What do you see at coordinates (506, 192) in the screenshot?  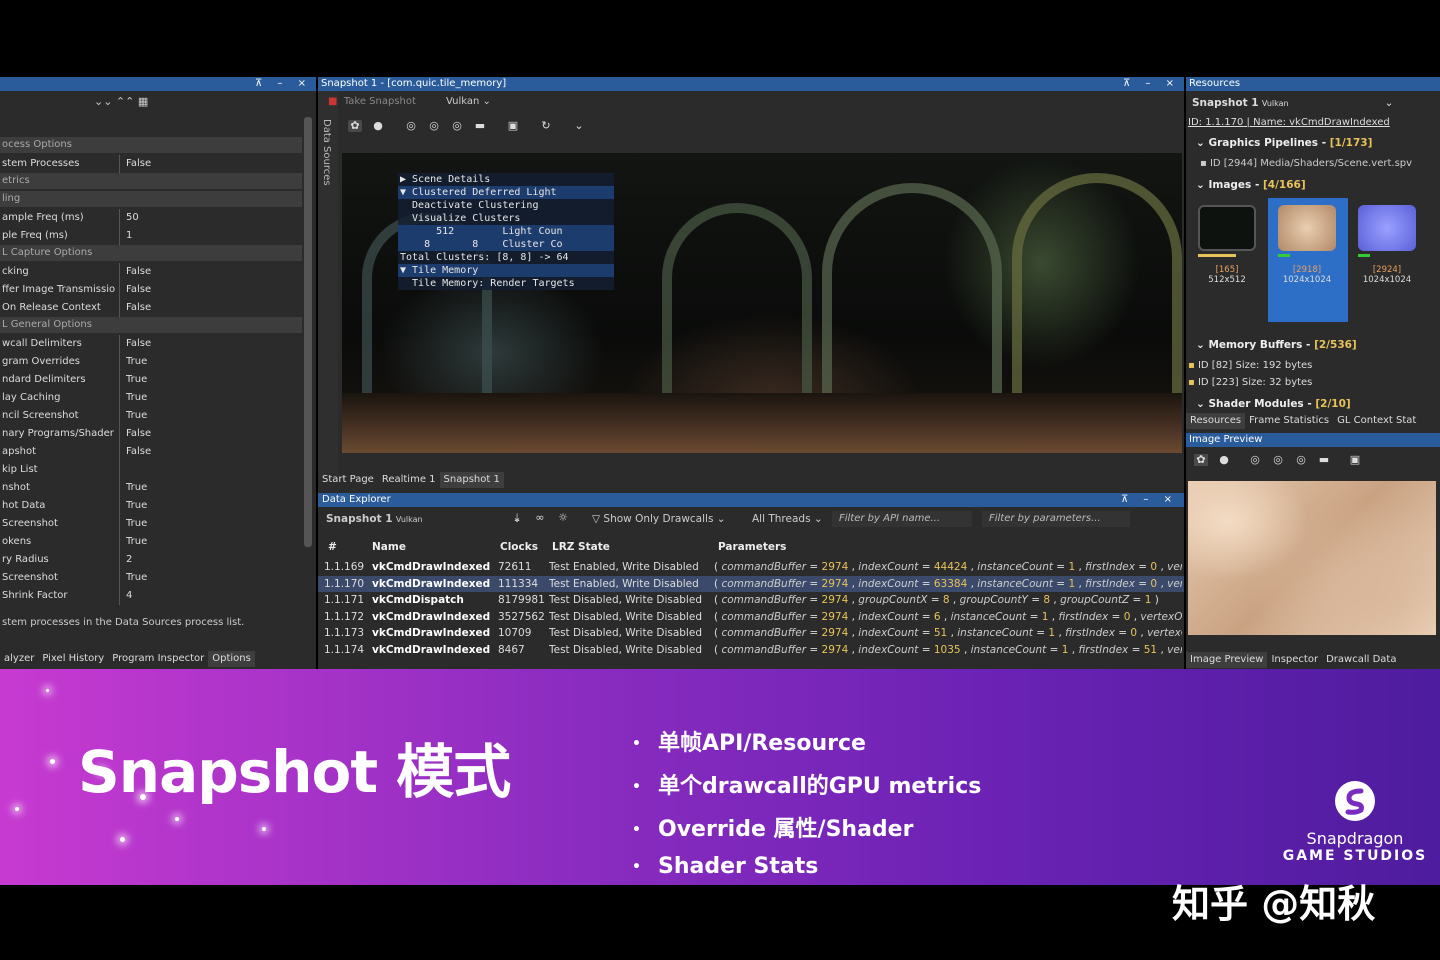 I see `overlay-item: ▼ Clustered Deferred Light` at bounding box center [506, 192].